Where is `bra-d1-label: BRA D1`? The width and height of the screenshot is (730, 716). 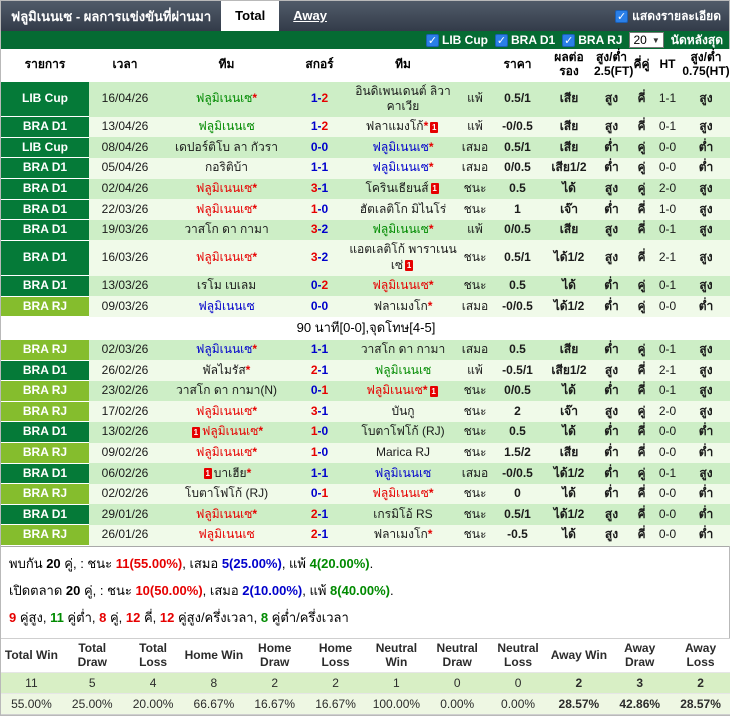
bra-d1-label: BRA D1 is located at coordinates (533, 40).